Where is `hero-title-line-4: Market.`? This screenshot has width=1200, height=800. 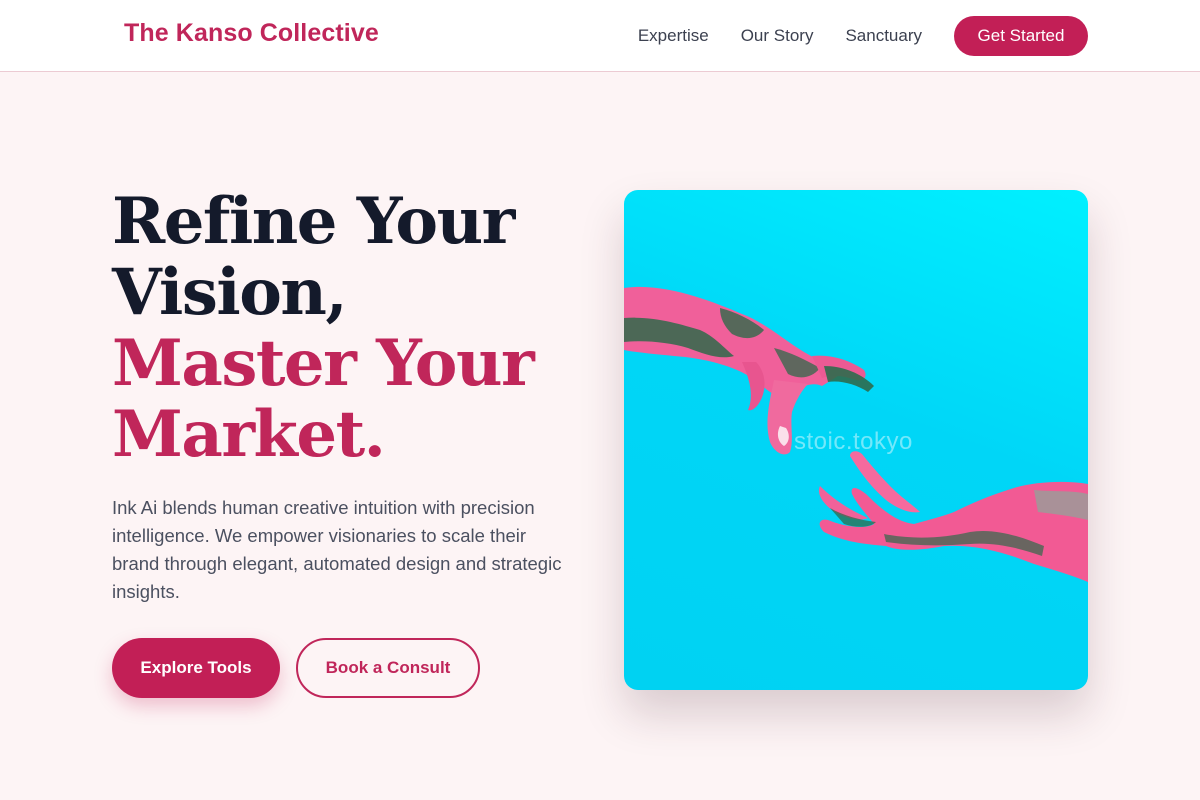
hero-title-line-4: Market. is located at coordinates (249, 434).